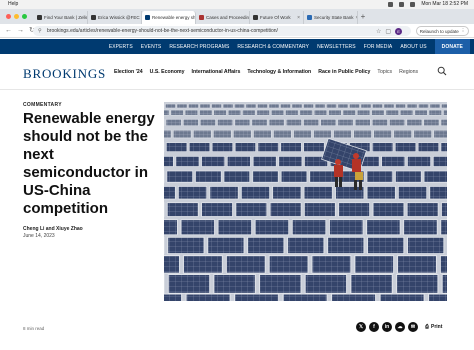 The height and width of the screenshot is (350, 474). I want to click on brookings-logo: BROOKINGS, so click(64, 74).